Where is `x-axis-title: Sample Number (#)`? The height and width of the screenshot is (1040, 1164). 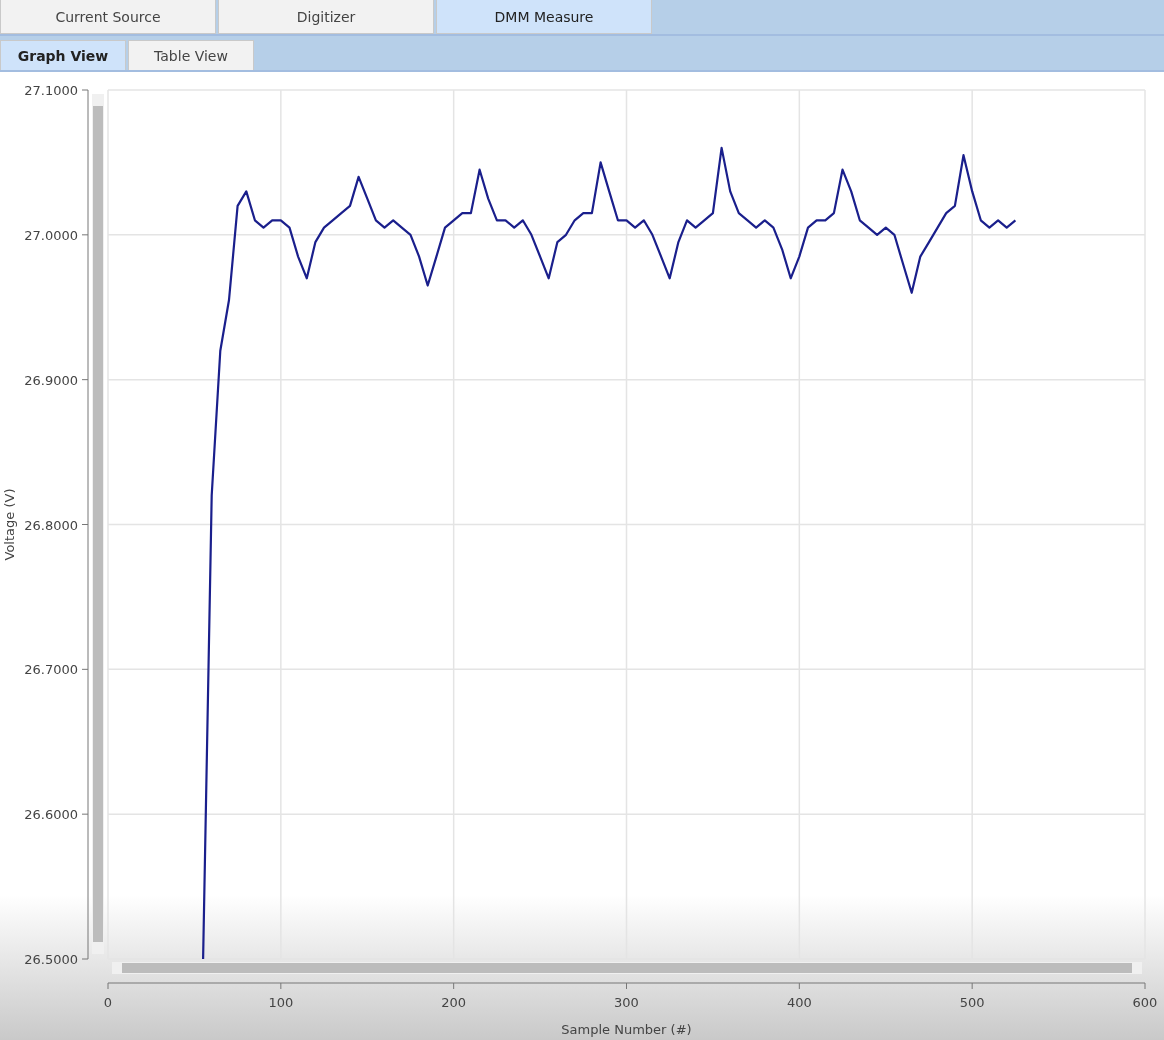 x-axis-title: Sample Number (#) is located at coordinates (626, 1029).